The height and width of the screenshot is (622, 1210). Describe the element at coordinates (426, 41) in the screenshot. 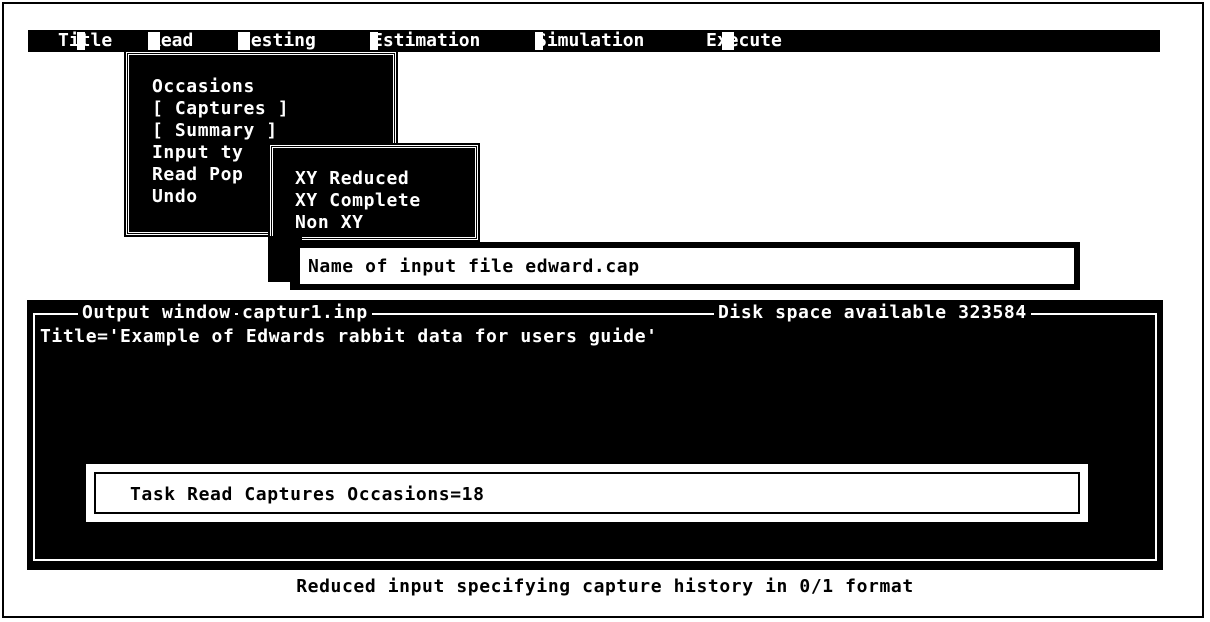

I see `menu-estimation: Estimation` at that location.